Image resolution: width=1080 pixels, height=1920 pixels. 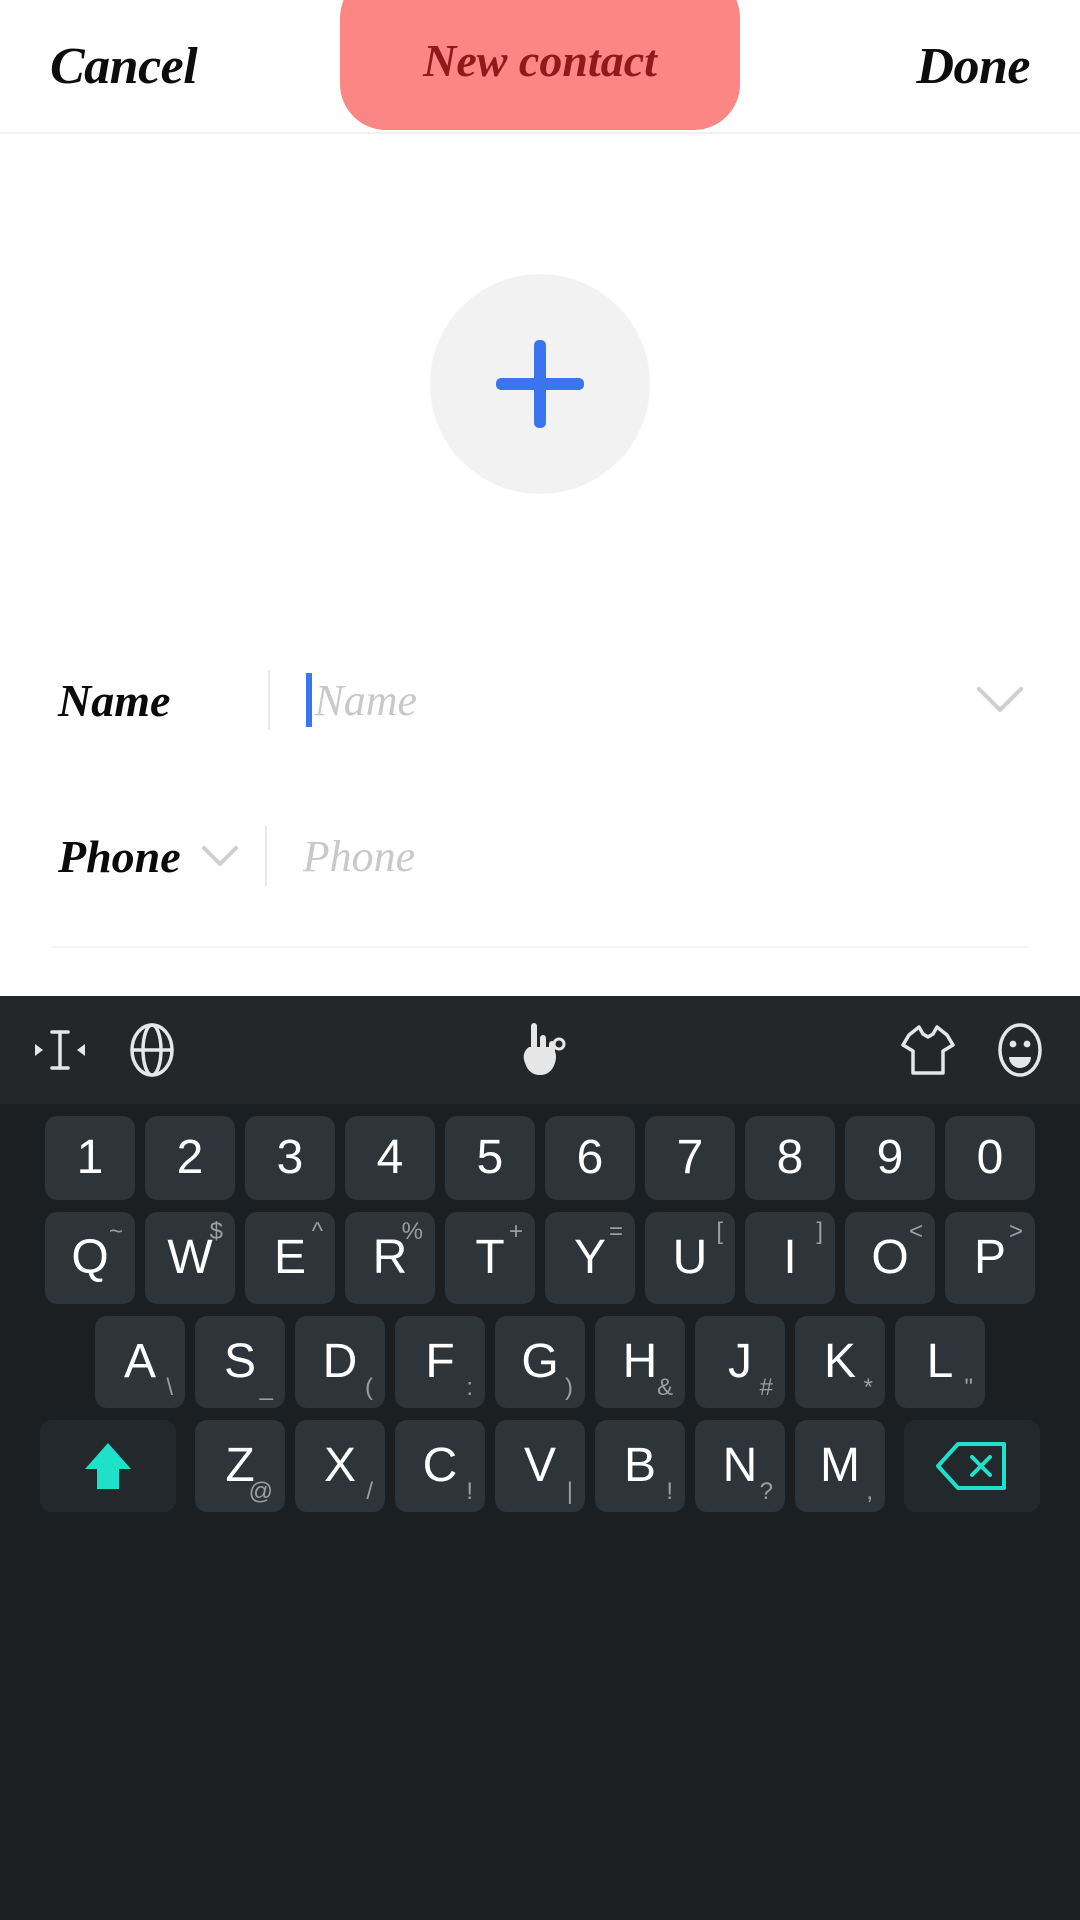 I want to click on key-secondary-symbol: #, so click(x=766, y=1387).